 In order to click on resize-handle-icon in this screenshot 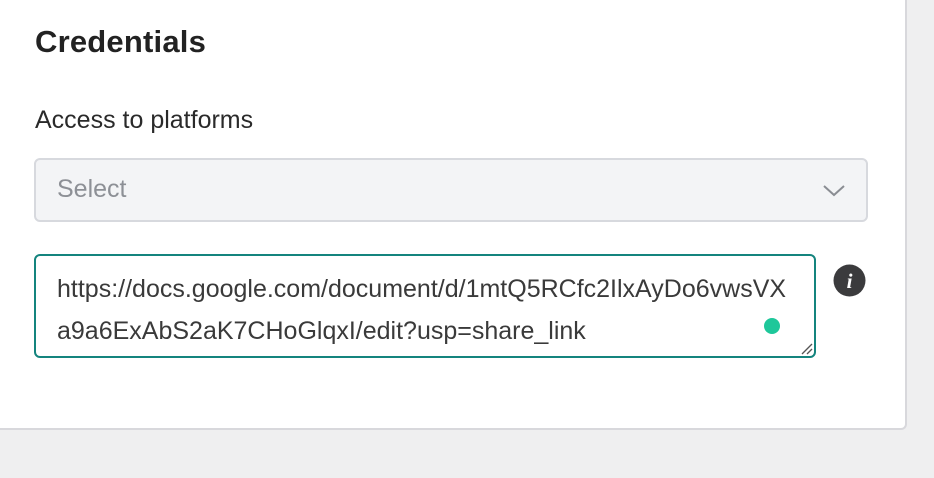, I will do `click(806, 348)`.